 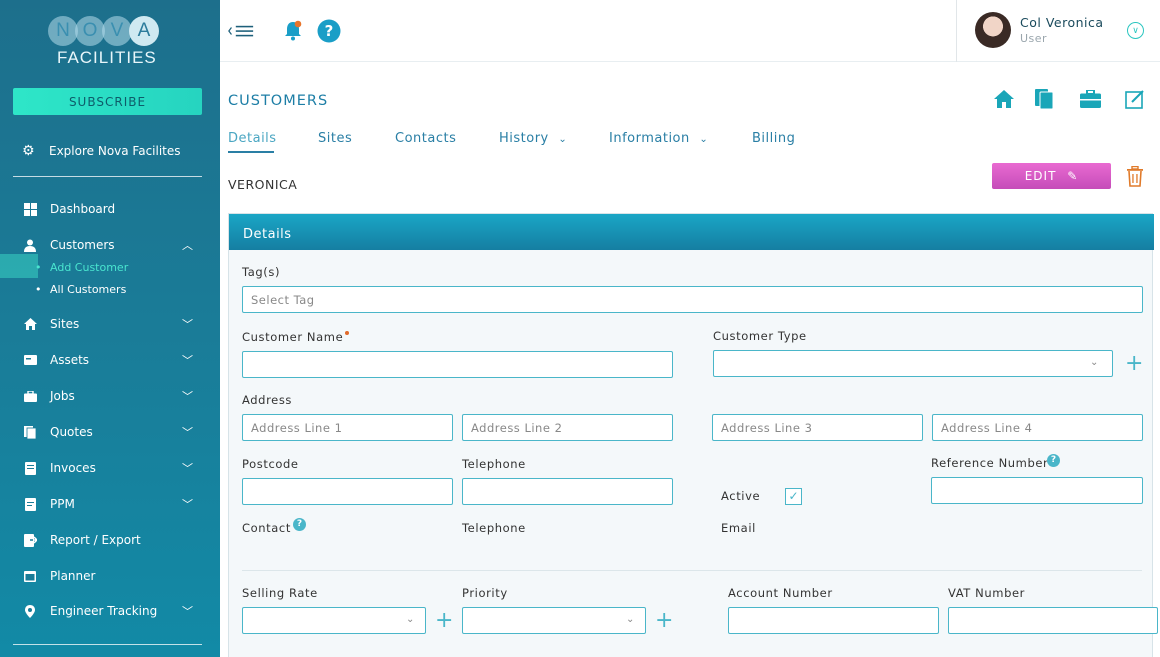 I want to click on chevron-down-icon: ∨, so click(x=1135, y=30).